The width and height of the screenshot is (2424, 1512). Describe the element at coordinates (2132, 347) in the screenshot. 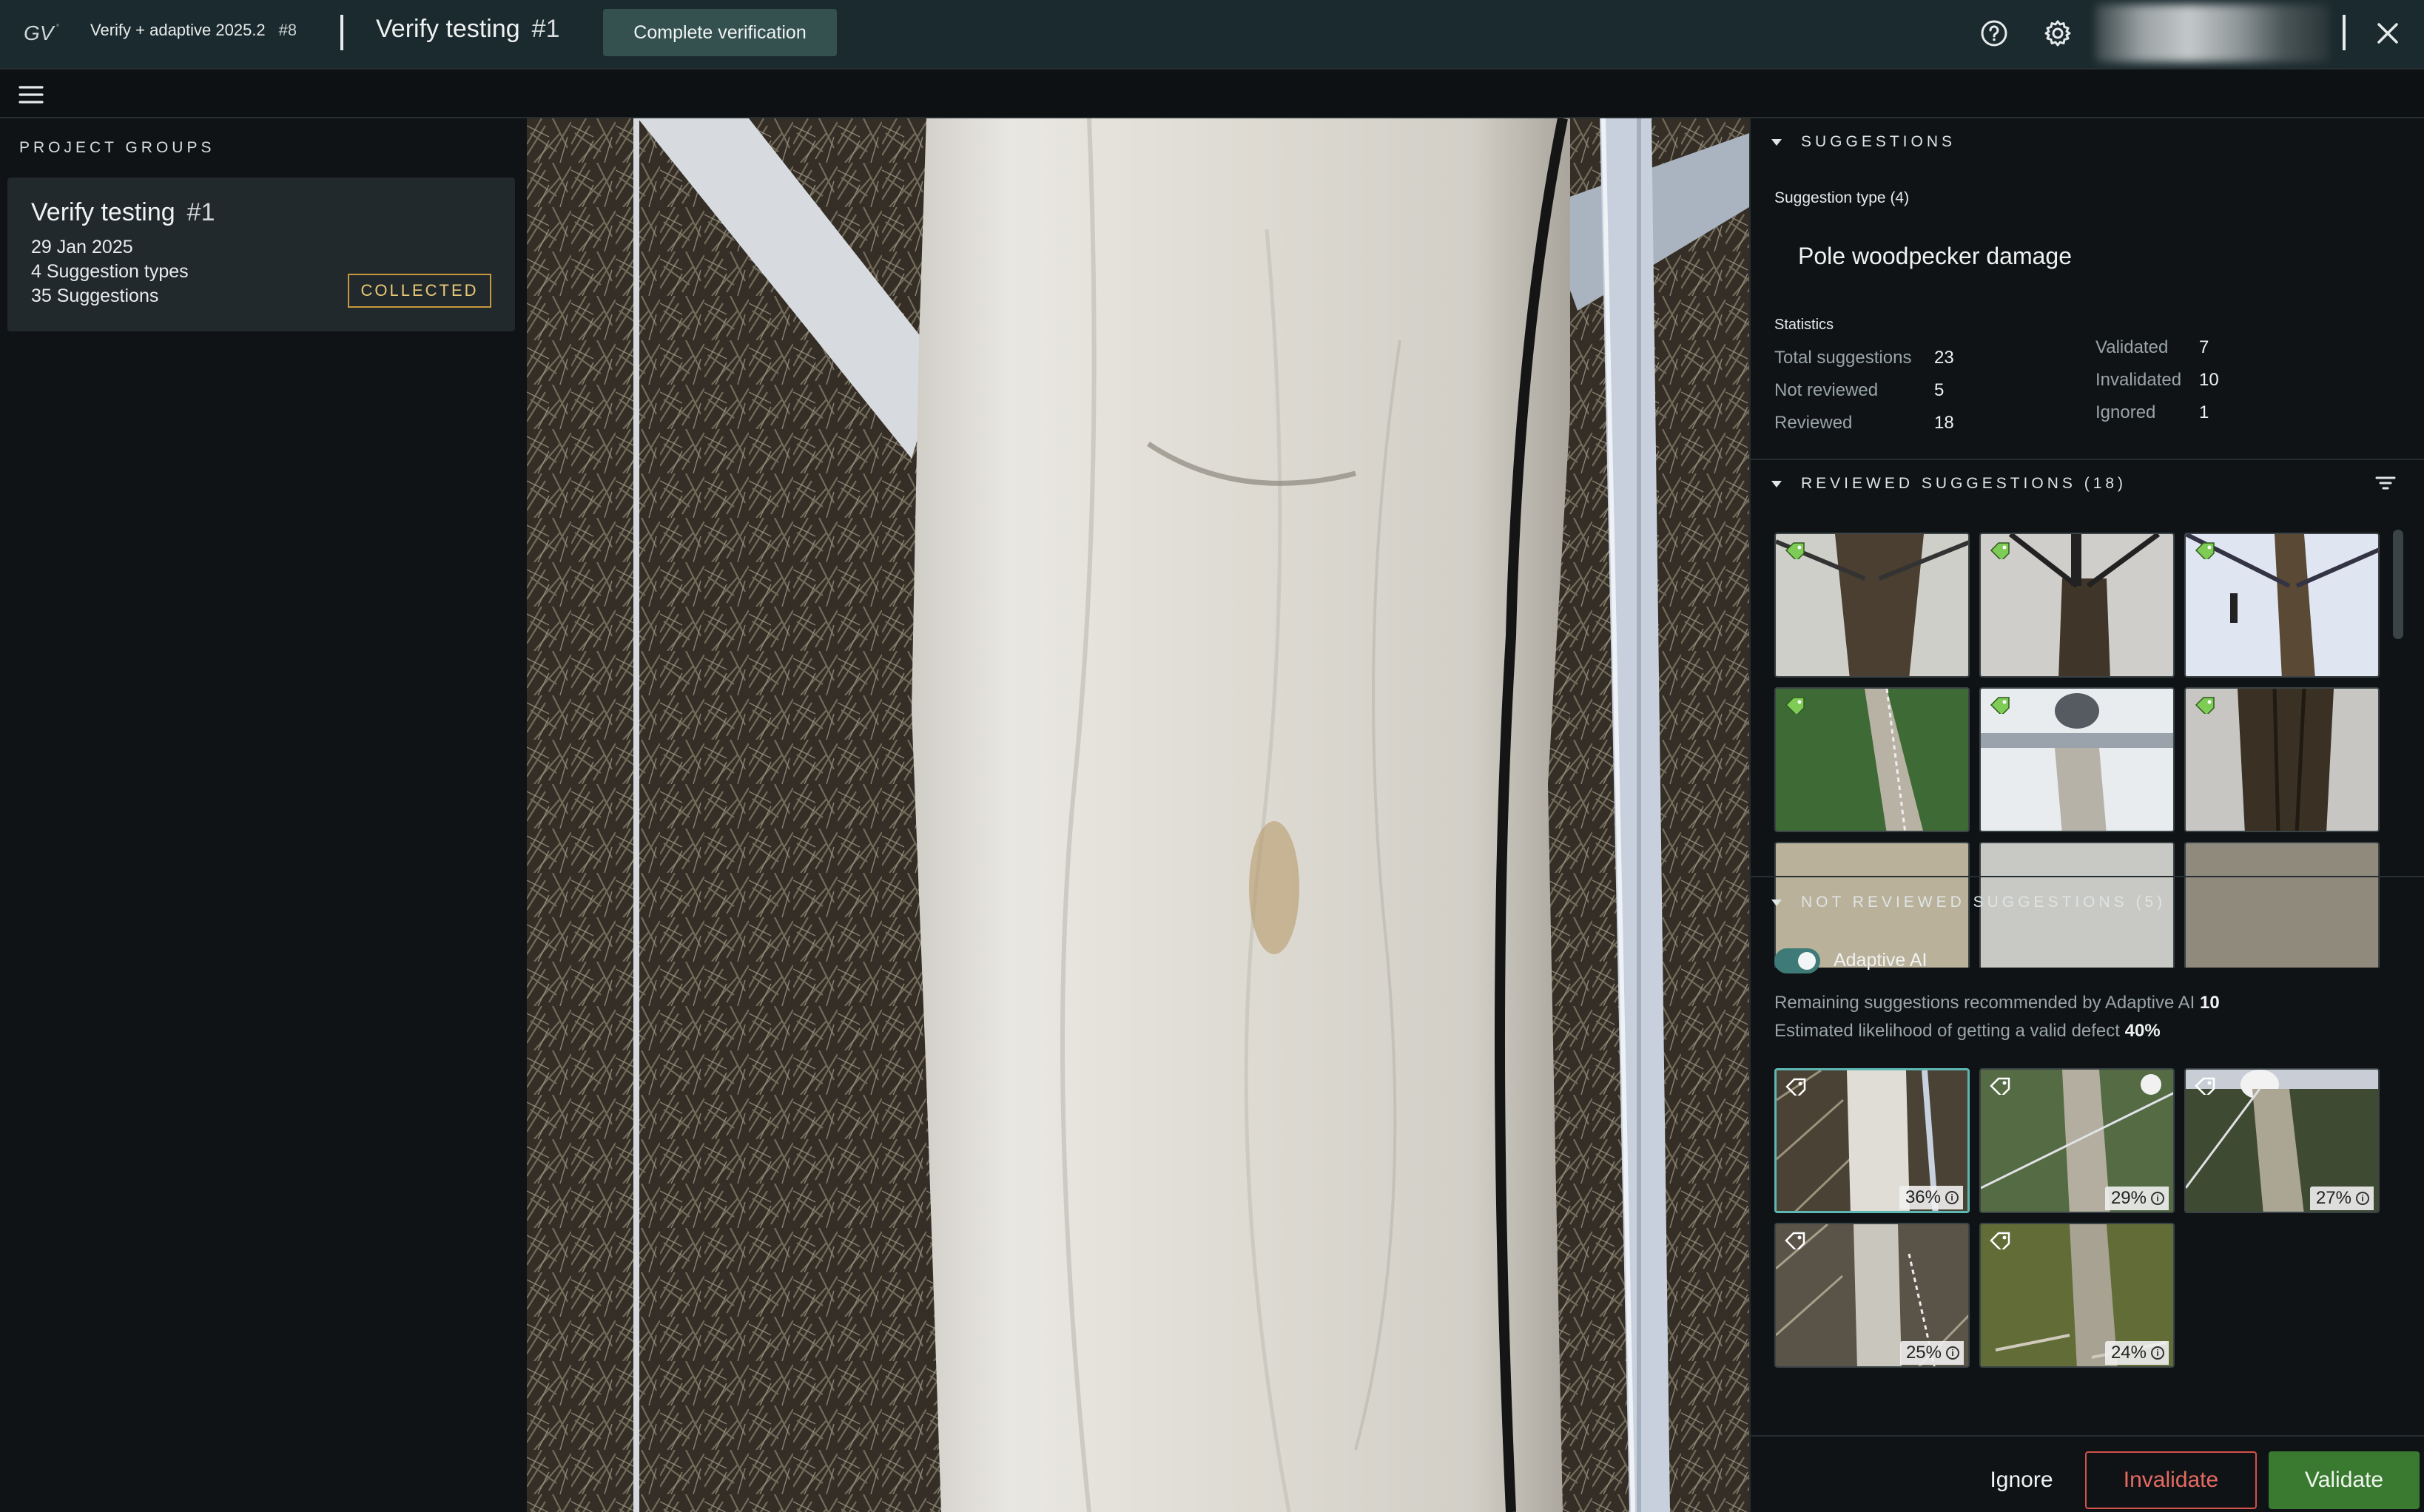

I see `stat-label: Validated` at that location.